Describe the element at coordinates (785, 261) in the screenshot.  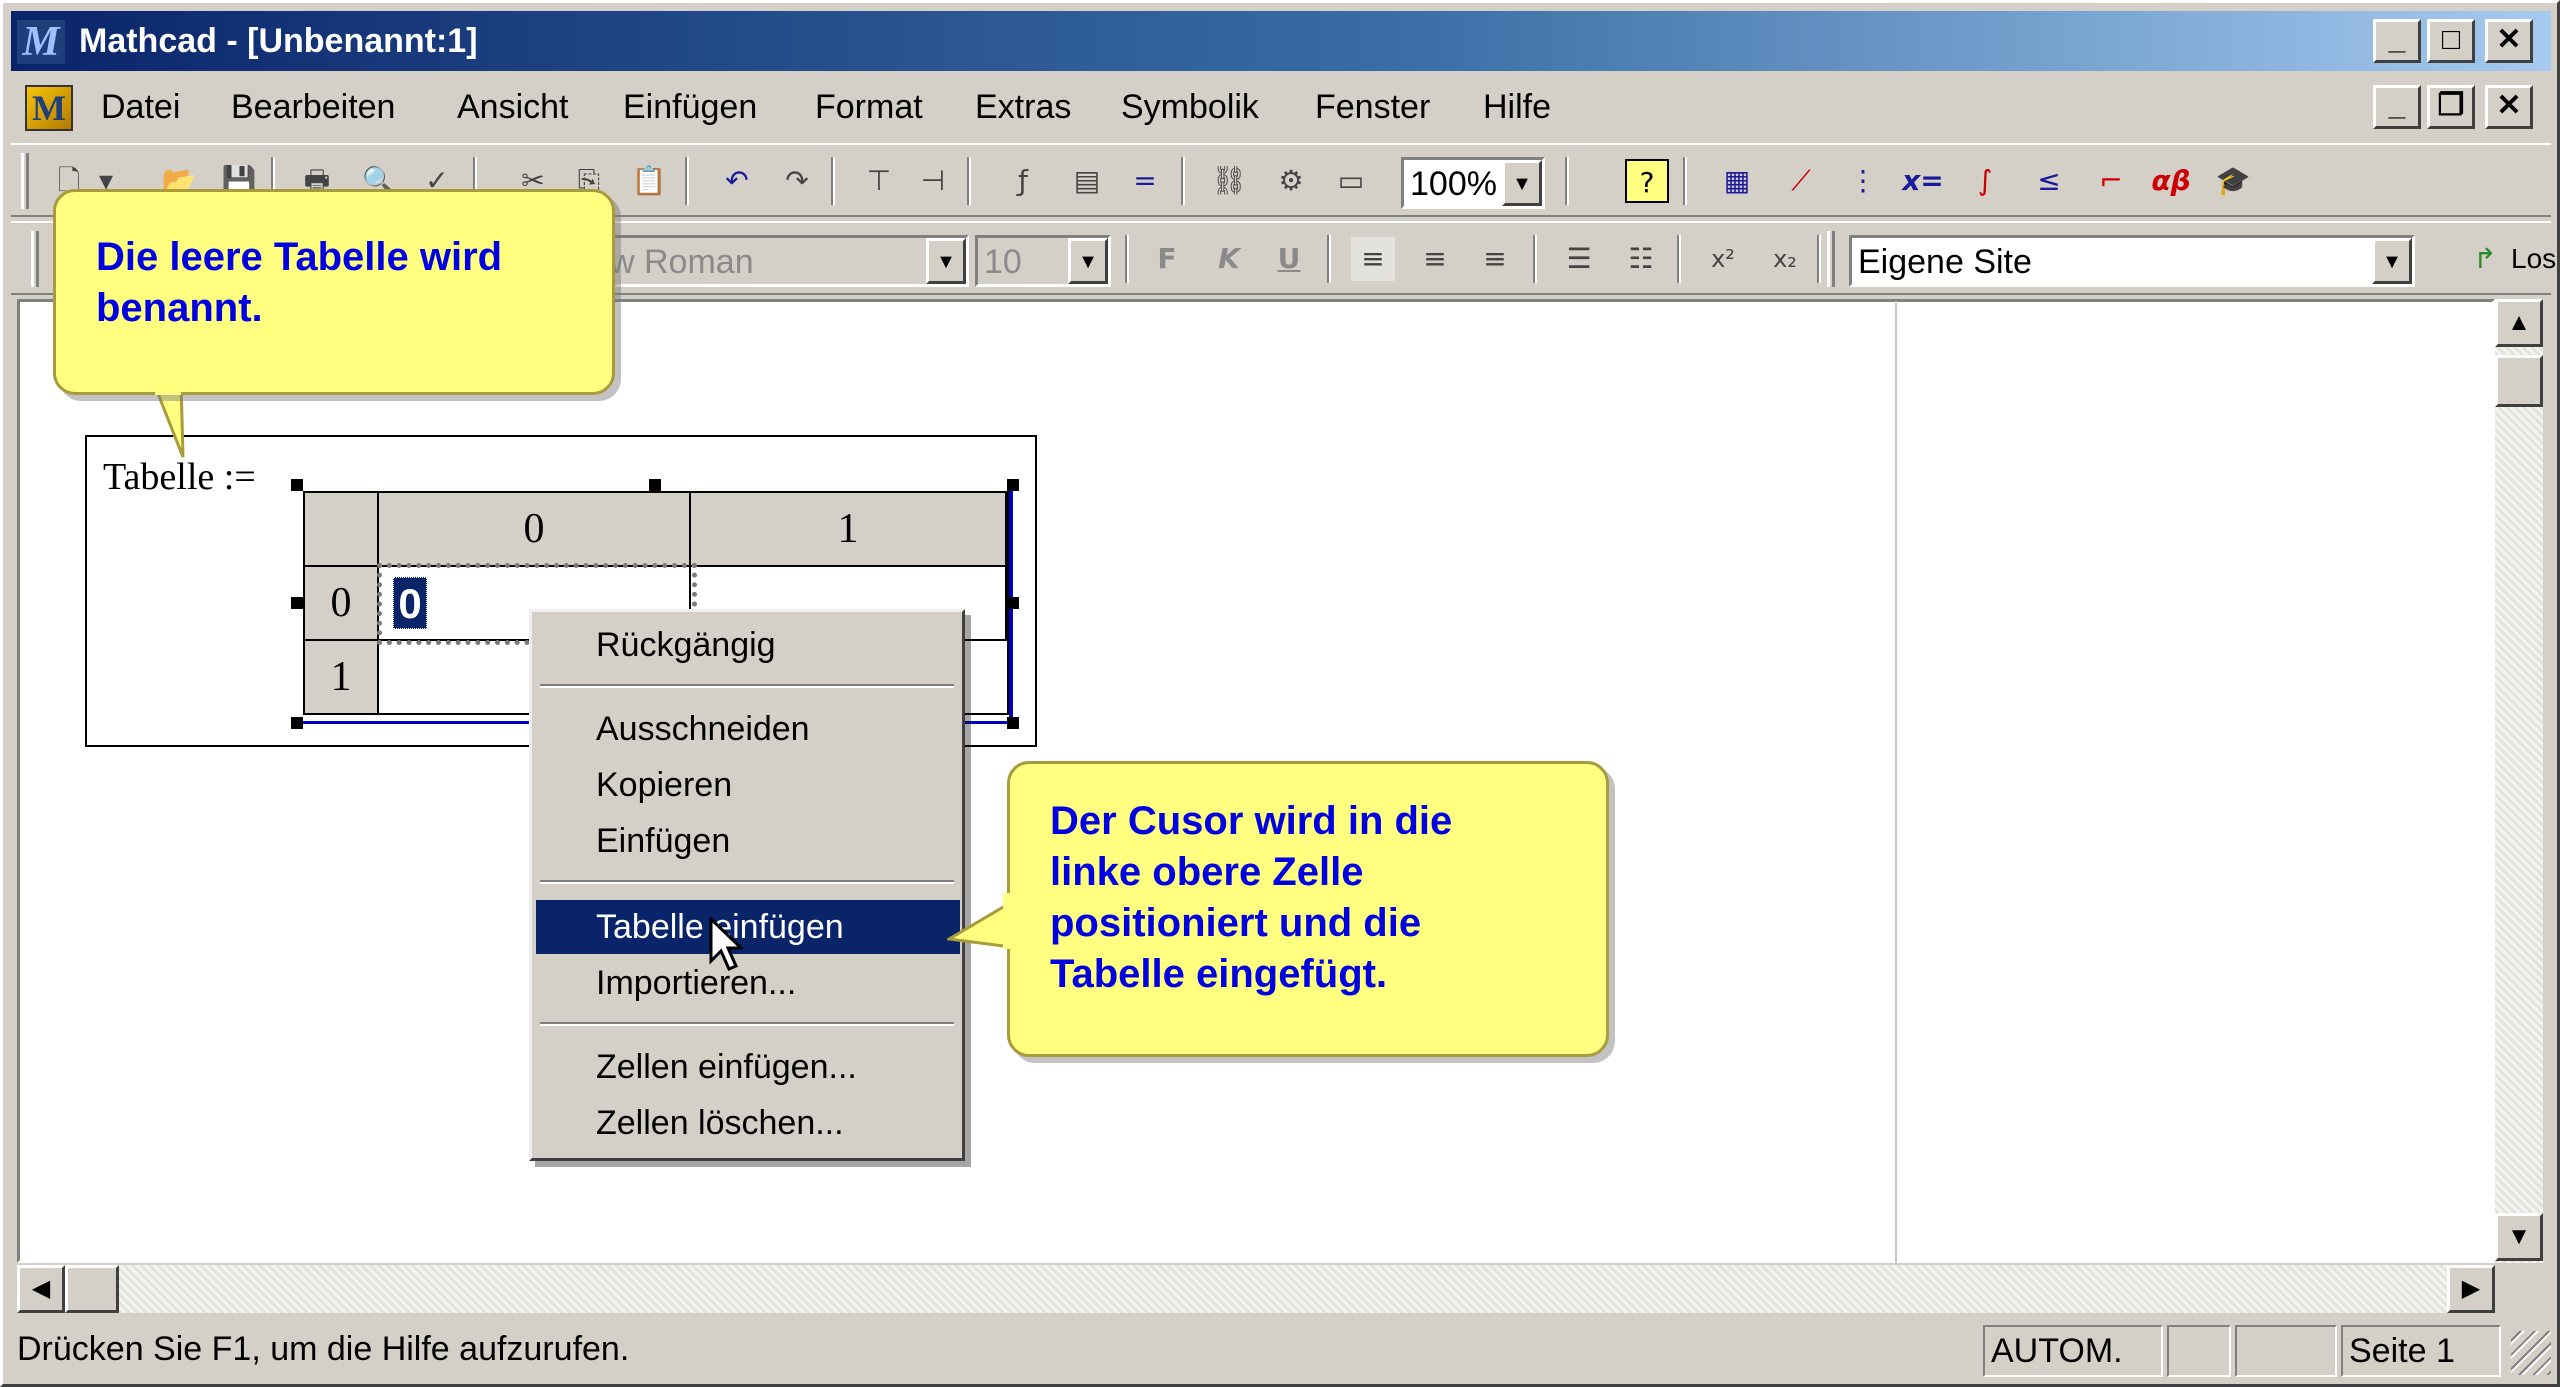
I see `font-select: w Roman ▼` at that location.